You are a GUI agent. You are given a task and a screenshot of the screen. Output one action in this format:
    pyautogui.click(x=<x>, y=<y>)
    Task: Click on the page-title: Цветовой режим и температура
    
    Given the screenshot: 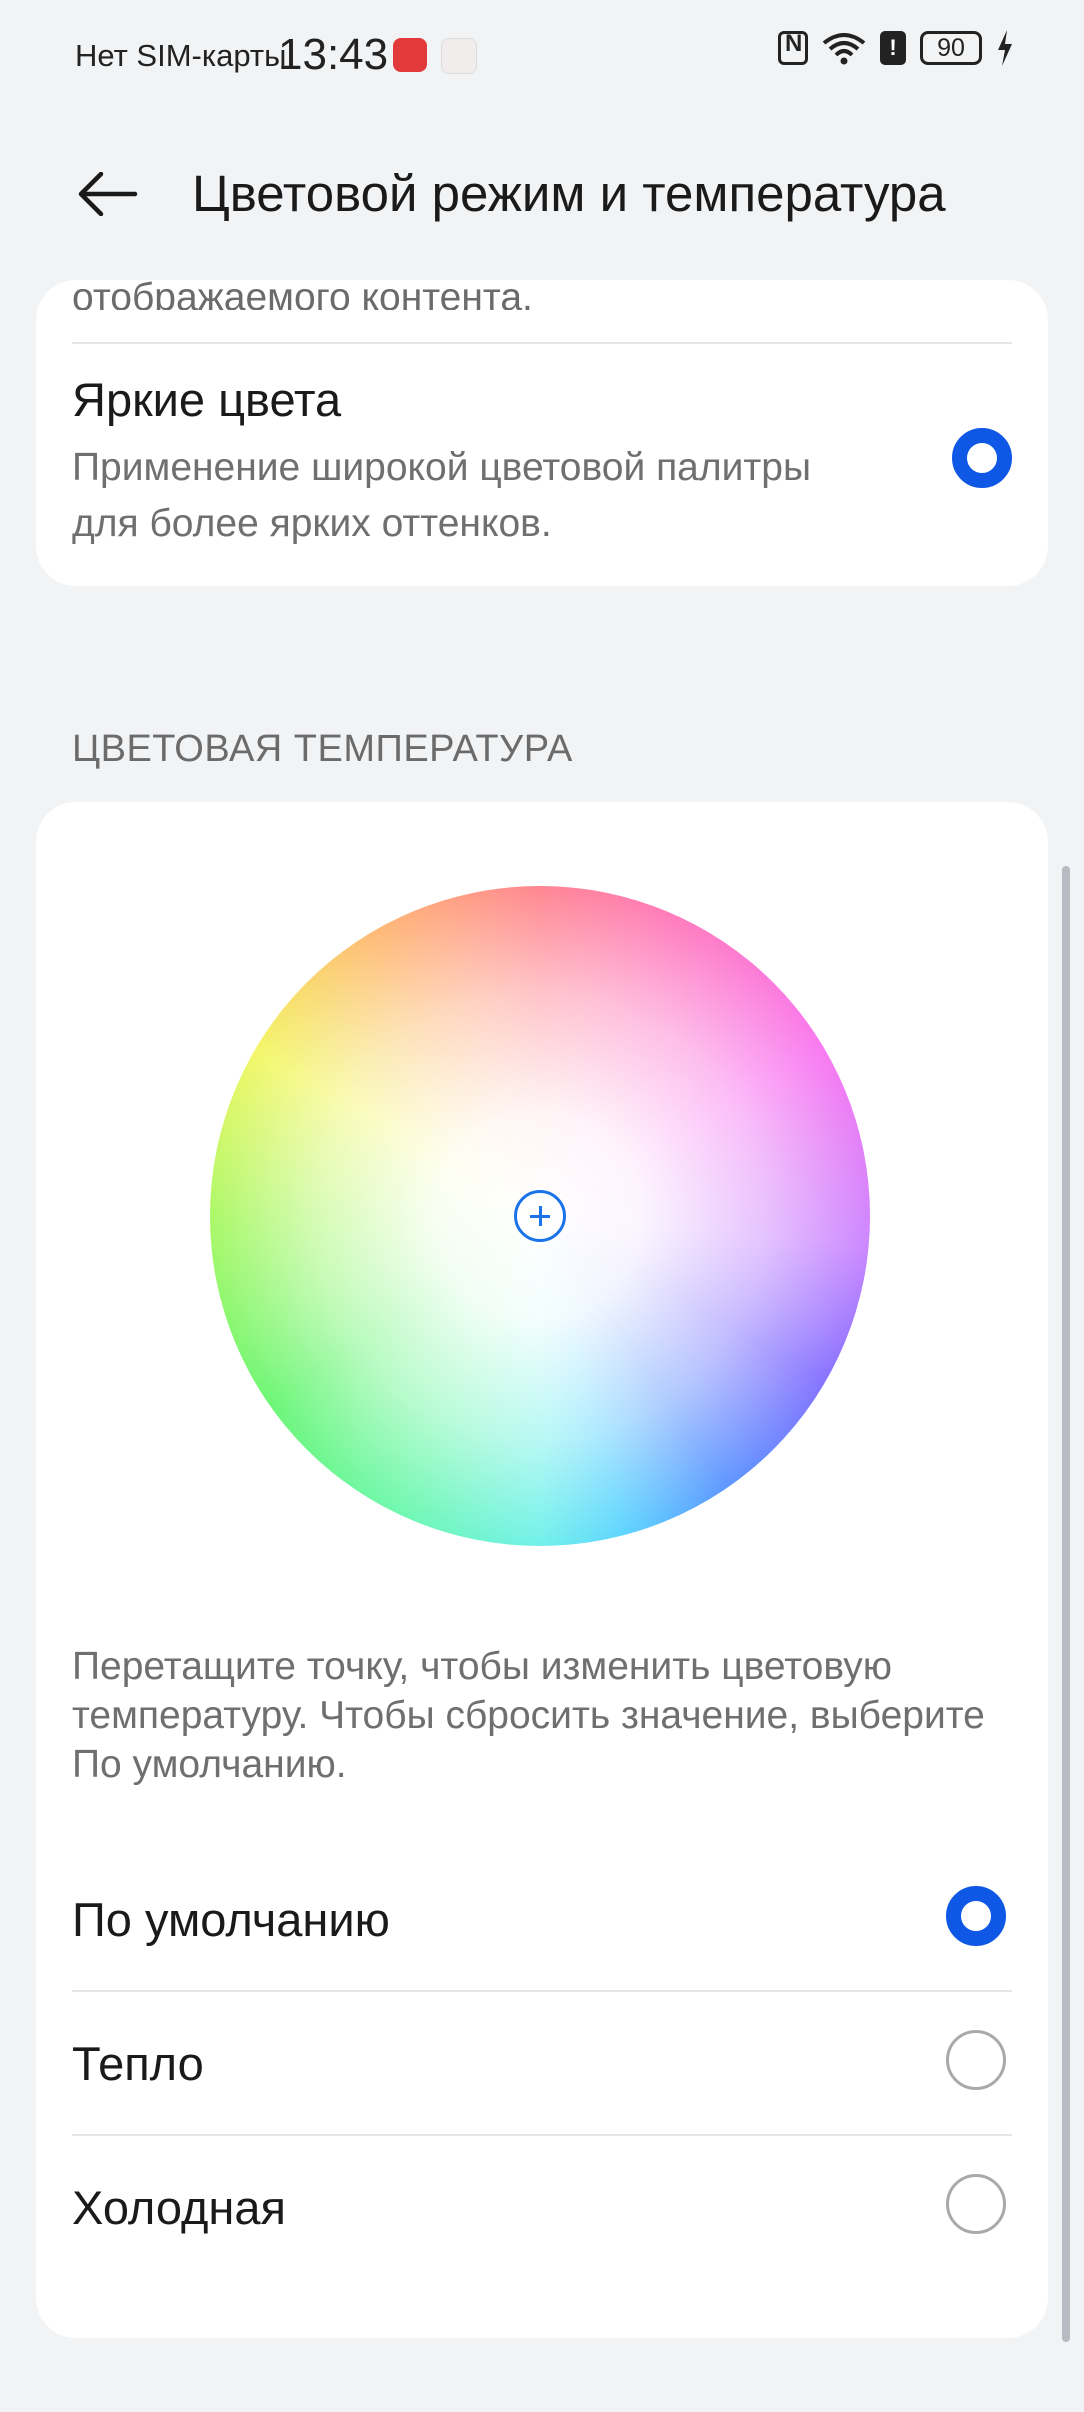 What is the action you would take?
    pyautogui.click(x=569, y=193)
    